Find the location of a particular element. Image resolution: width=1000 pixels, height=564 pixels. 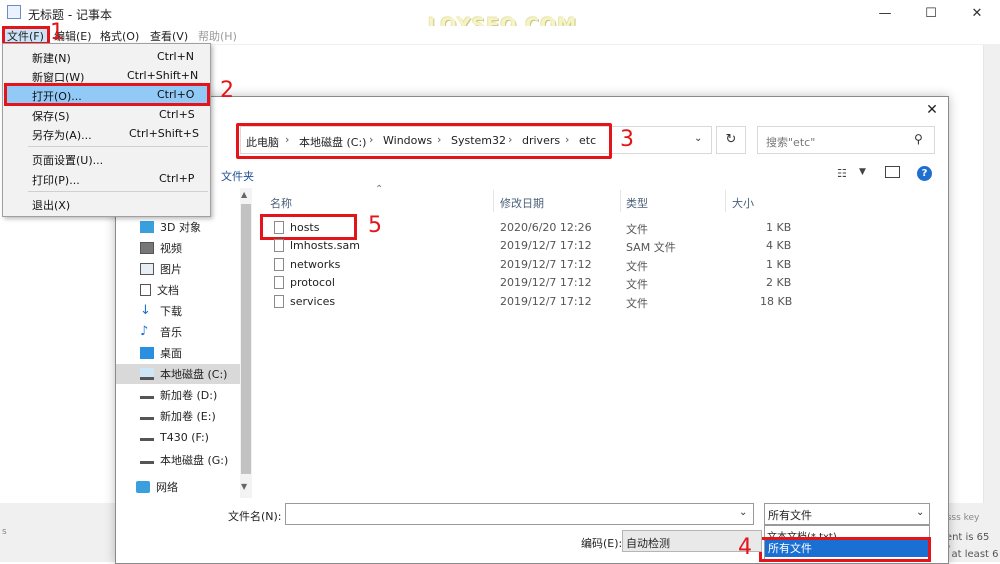

notepad-app-icon is located at coordinates (14, 12).